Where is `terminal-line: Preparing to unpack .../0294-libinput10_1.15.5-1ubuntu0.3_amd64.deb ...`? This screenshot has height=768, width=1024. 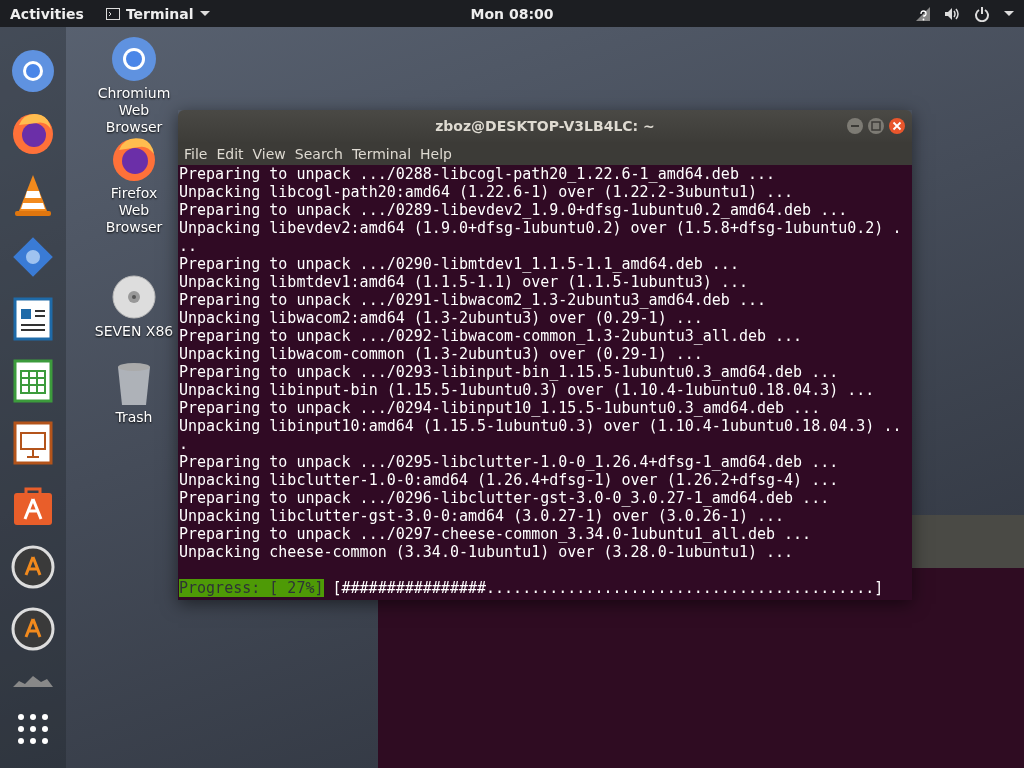
terminal-line: Preparing to unpack .../0294-libinput10_1.15.5-1ubuntu0.3_amd64.deb ... is located at coordinates (500, 408).